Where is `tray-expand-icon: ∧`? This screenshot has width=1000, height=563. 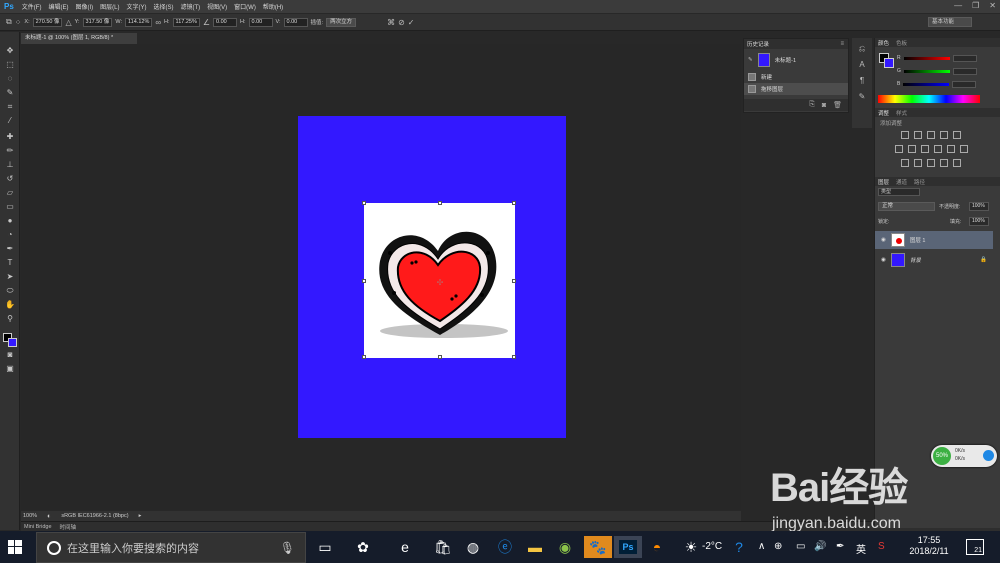 tray-expand-icon: ∧ is located at coordinates (761, 546).